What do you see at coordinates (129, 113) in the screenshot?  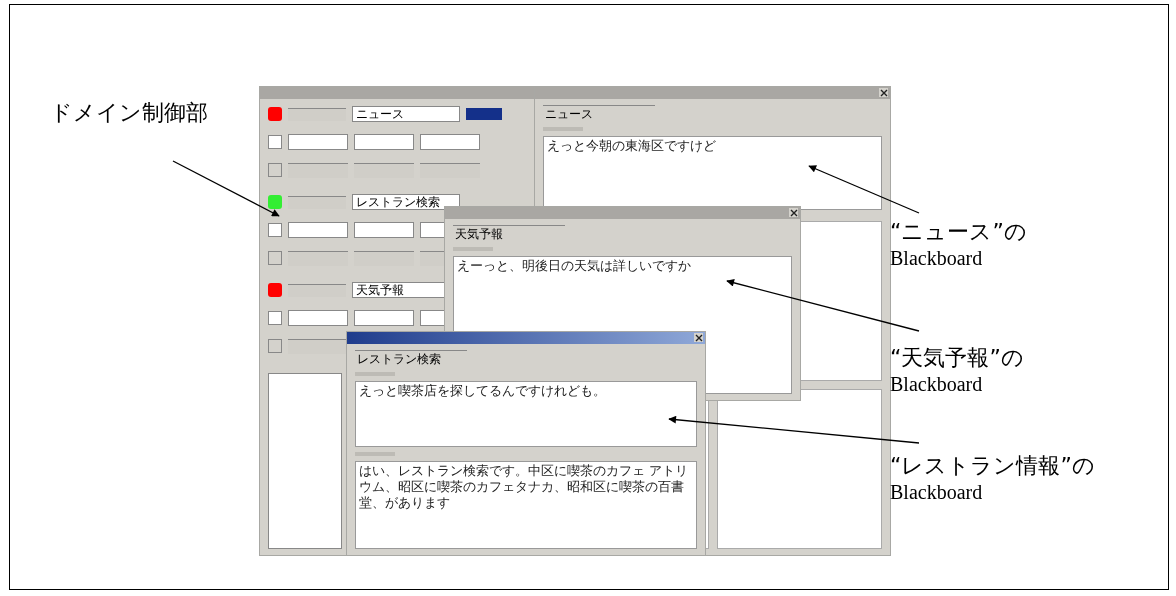 I see `callout-label: ドメイン制御部` at bounding box center [129, 113].